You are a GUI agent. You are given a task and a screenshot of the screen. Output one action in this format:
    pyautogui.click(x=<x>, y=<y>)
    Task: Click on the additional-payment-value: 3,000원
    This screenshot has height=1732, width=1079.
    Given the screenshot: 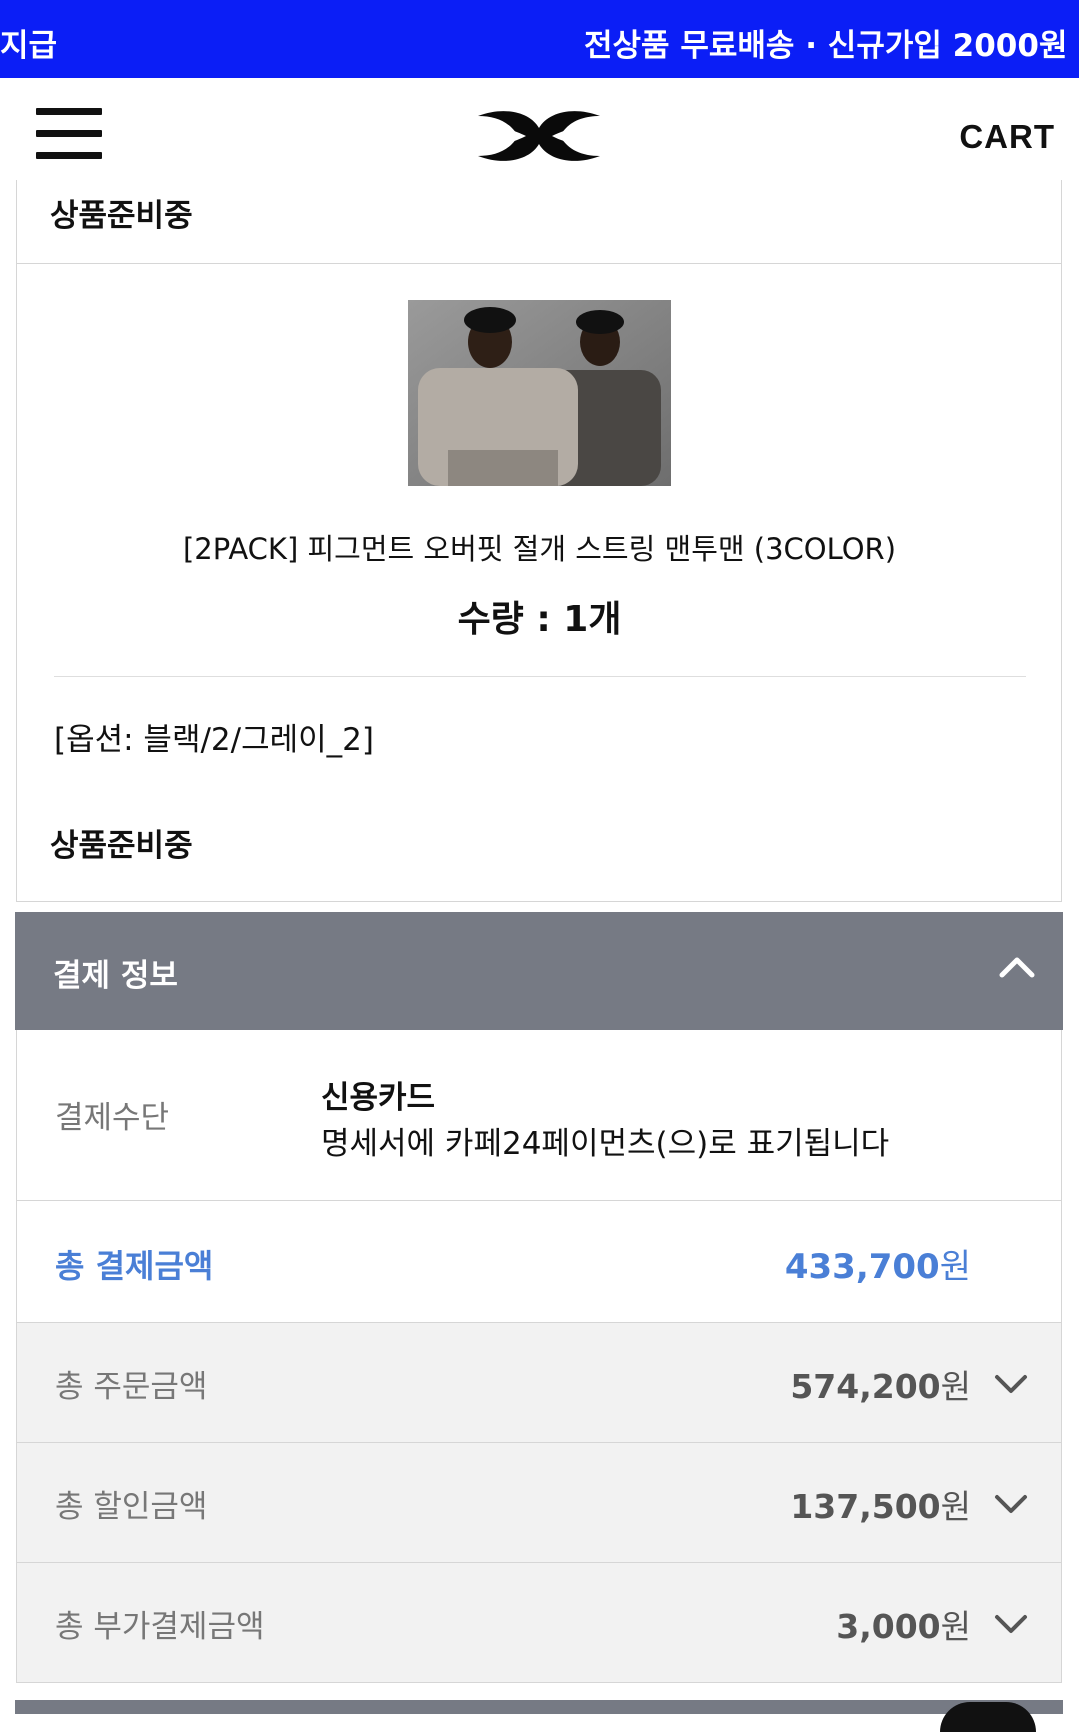 What is the action you would take?
    pyautogui.click(x=903, y=1624)
    